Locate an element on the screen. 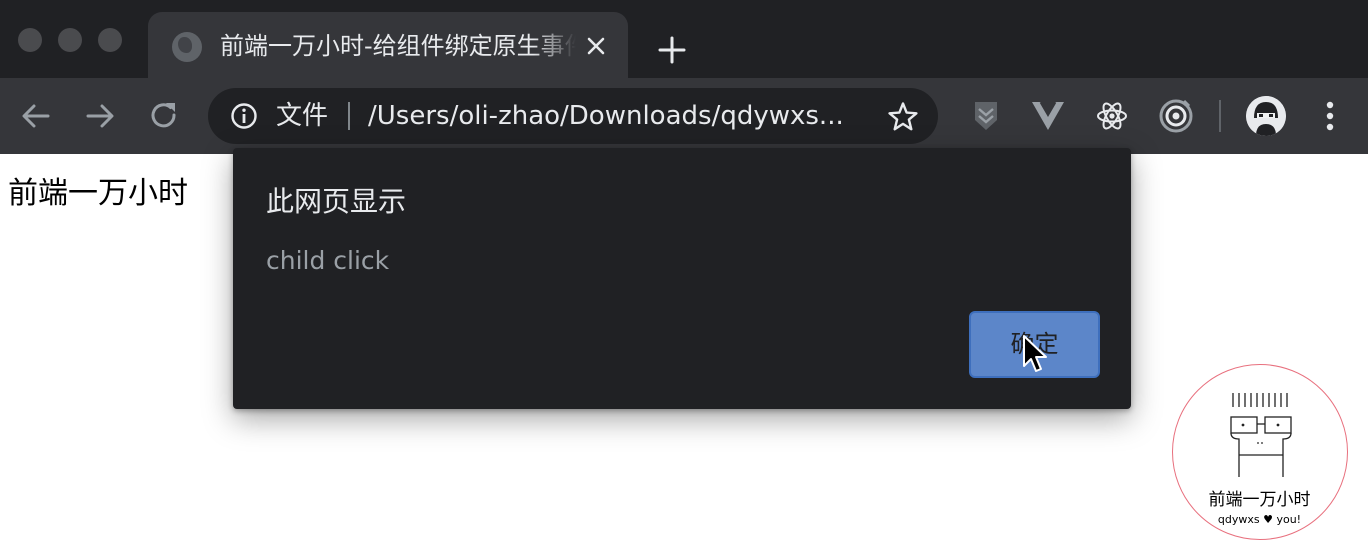  back-arrow-icon is located at coordinates (36, 116).